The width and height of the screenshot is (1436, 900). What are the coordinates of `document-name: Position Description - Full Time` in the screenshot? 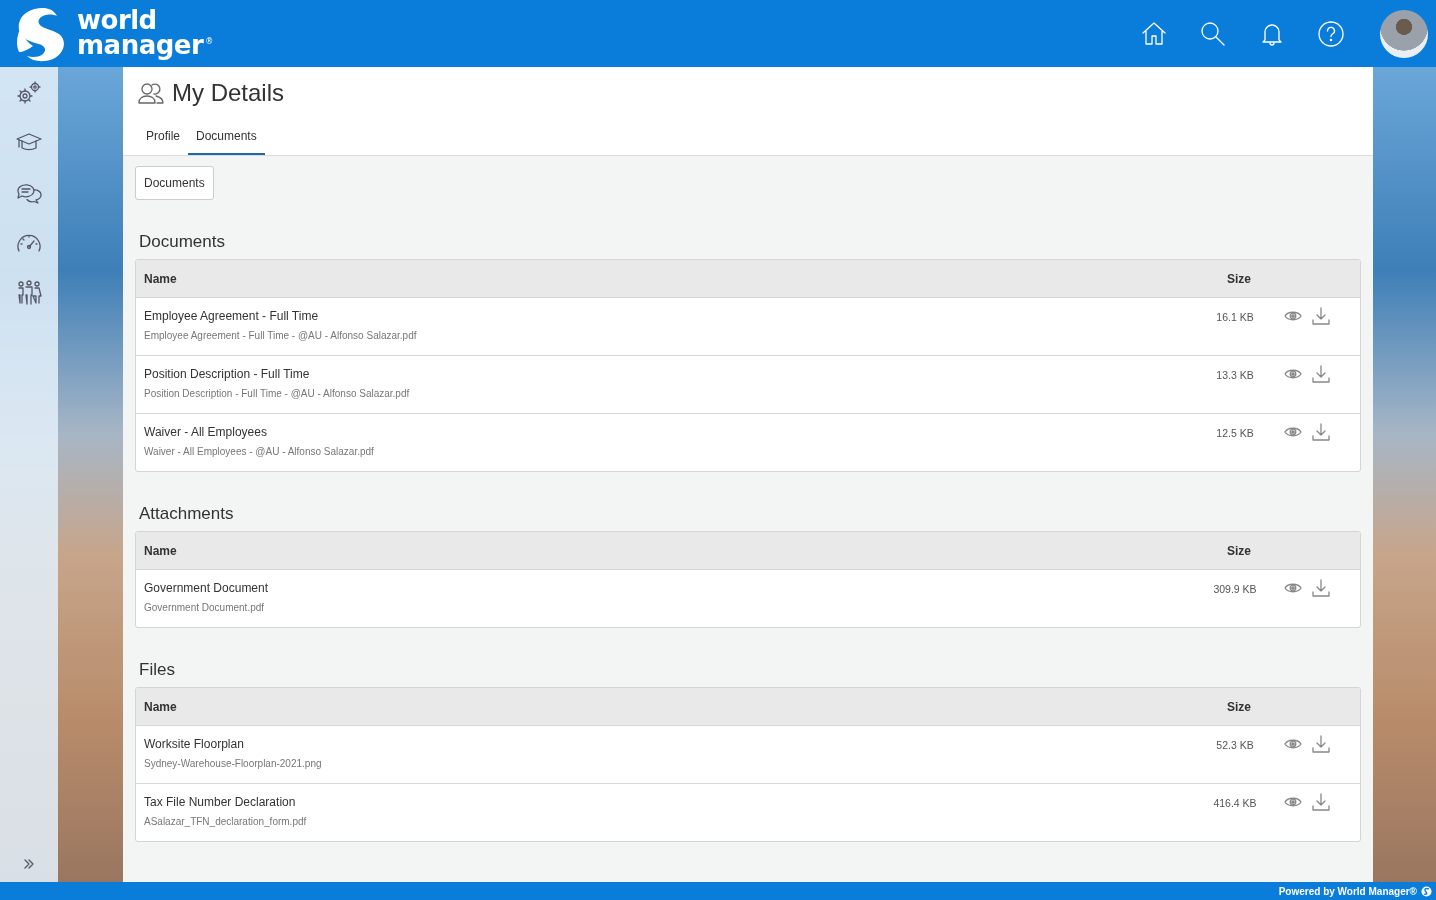 It's located at (227, 374).